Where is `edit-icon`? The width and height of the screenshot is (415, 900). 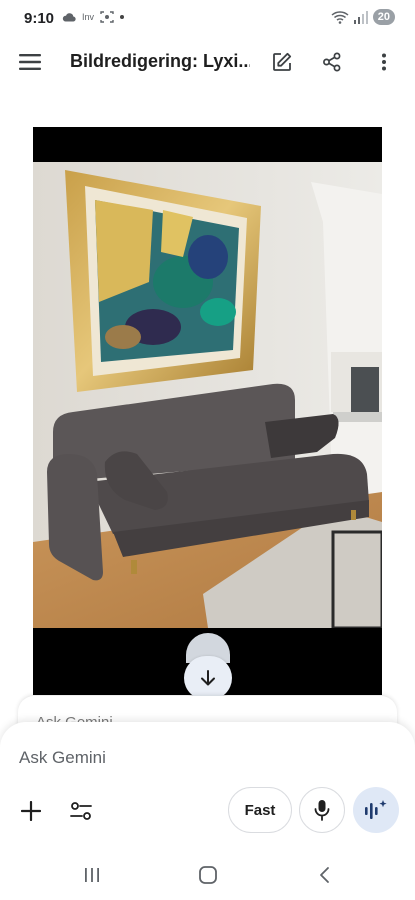 edit-icon is located at coordinates (282, 61).